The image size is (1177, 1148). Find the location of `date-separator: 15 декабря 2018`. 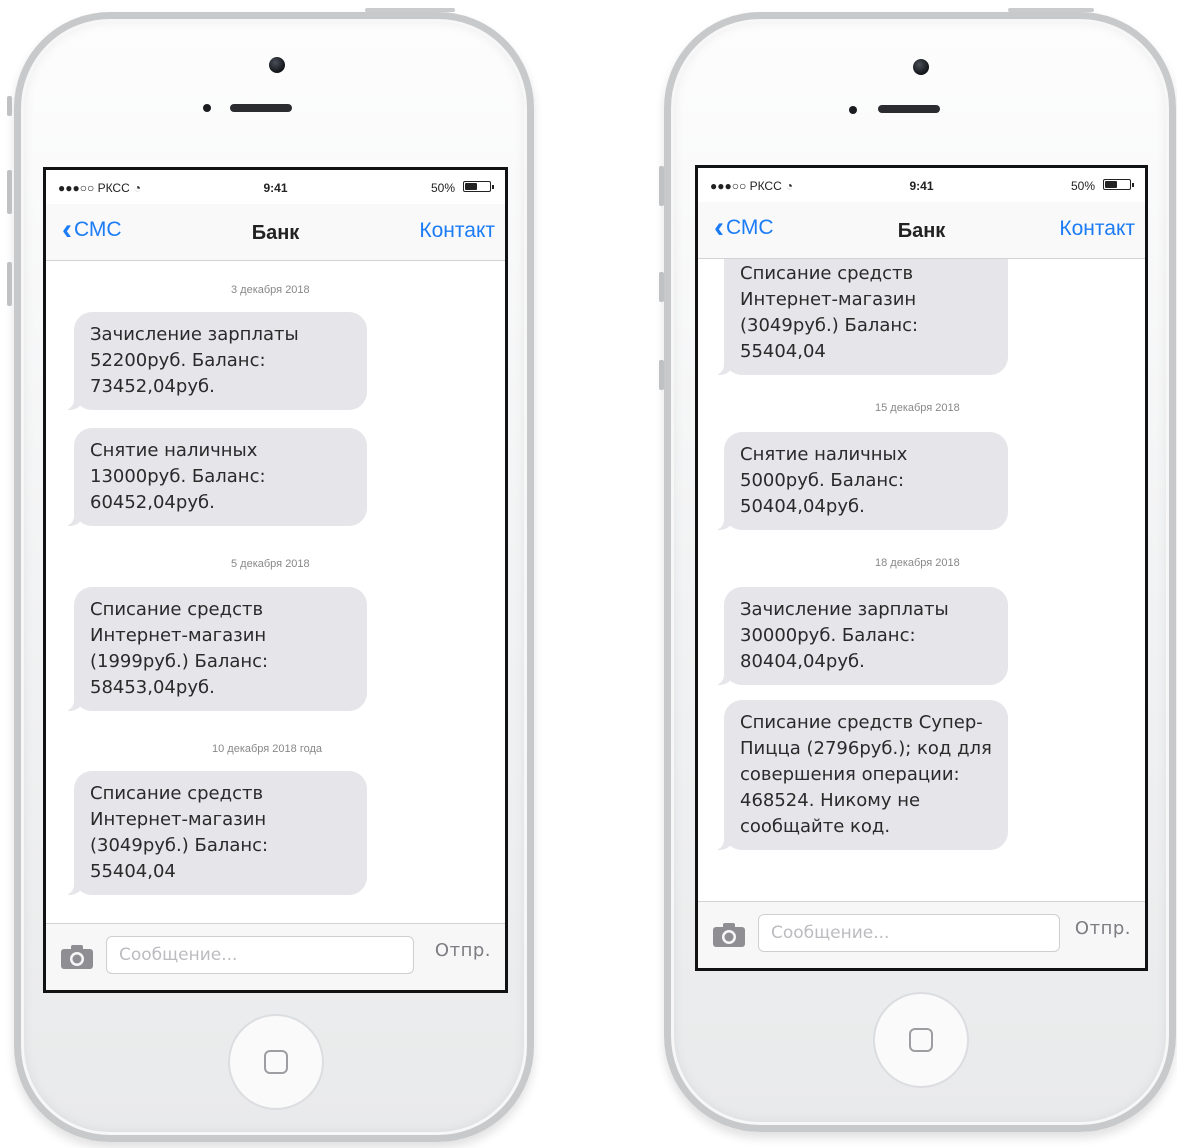

date-separator: 15 декабря 2018 is located at coordinates (917, 408).